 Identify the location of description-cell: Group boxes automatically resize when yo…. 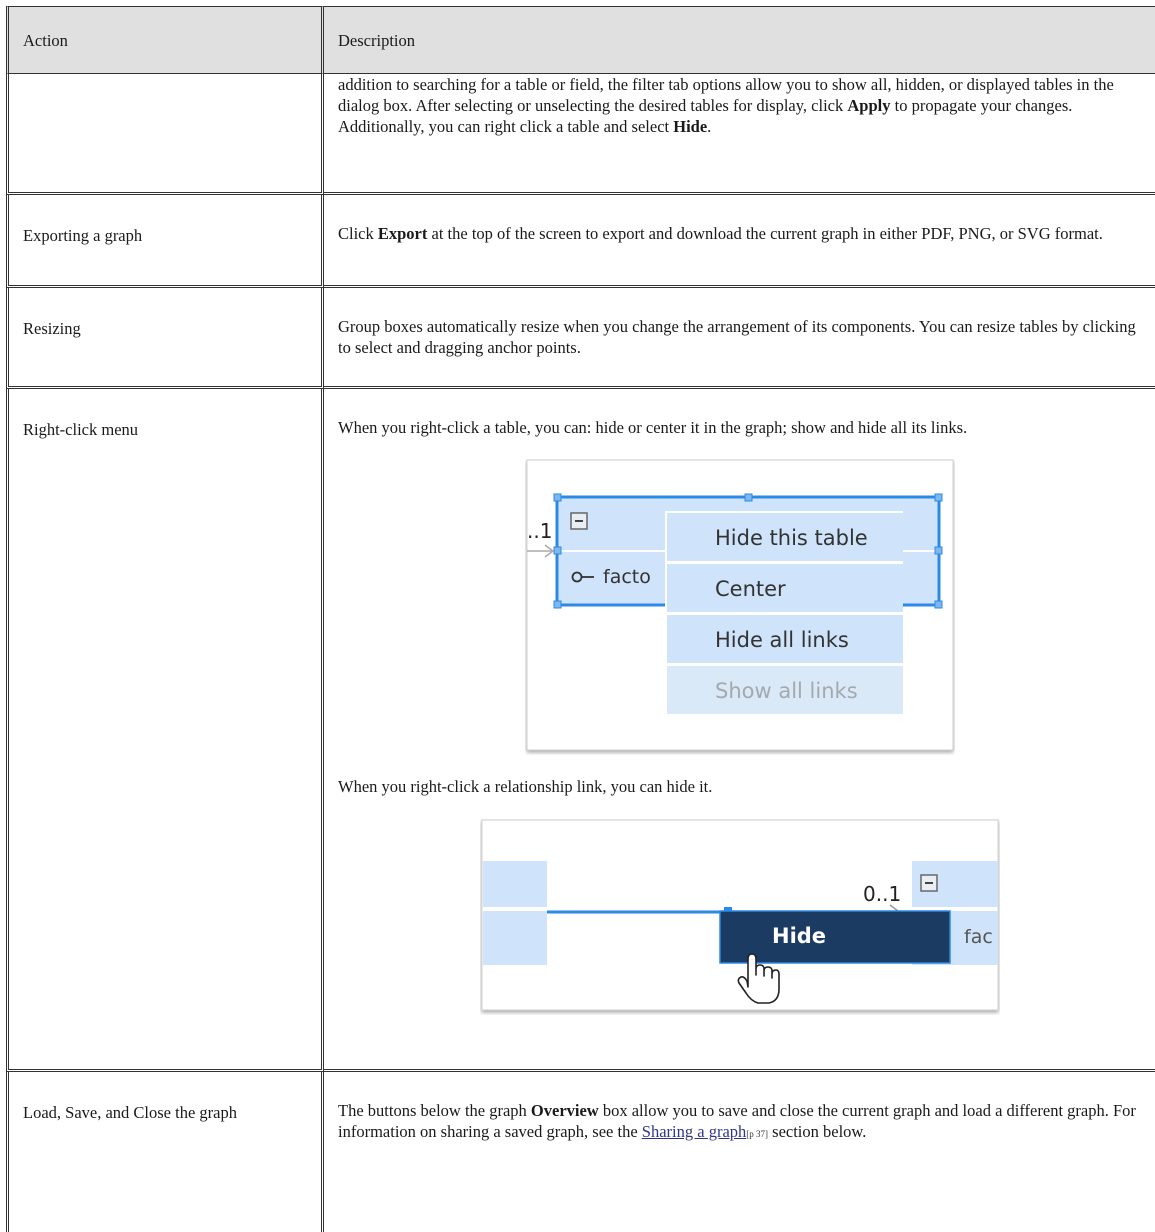
(739, 338).